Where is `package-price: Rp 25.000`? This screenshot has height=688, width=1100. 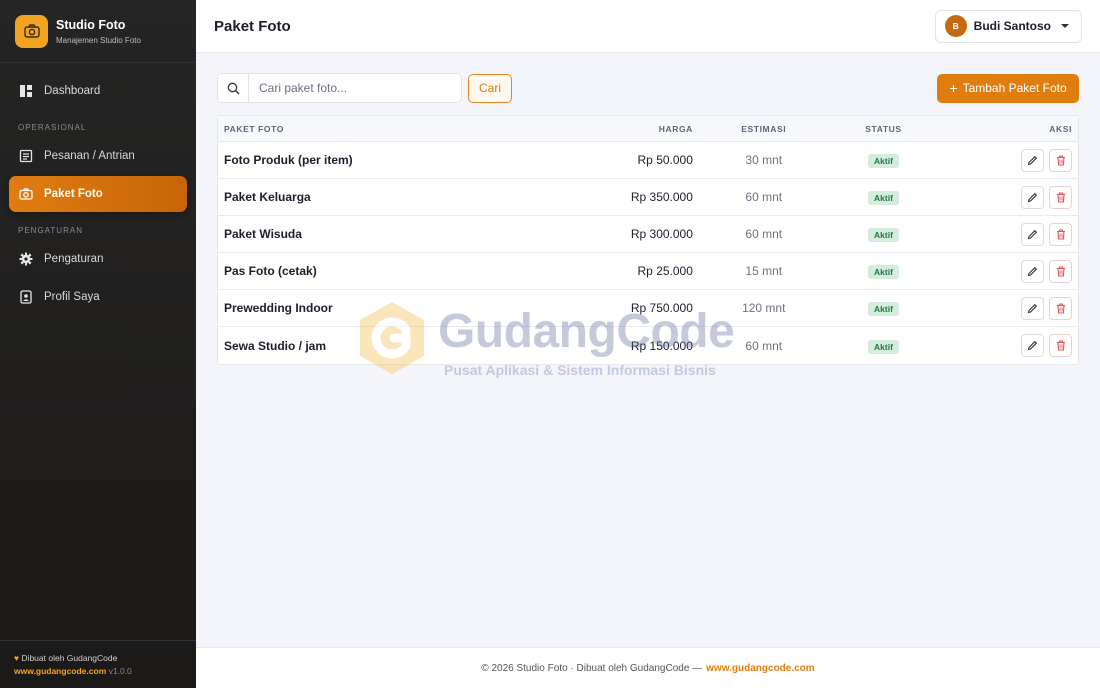
package-price: Rp 25.000 is located at coordinates (665, 271).